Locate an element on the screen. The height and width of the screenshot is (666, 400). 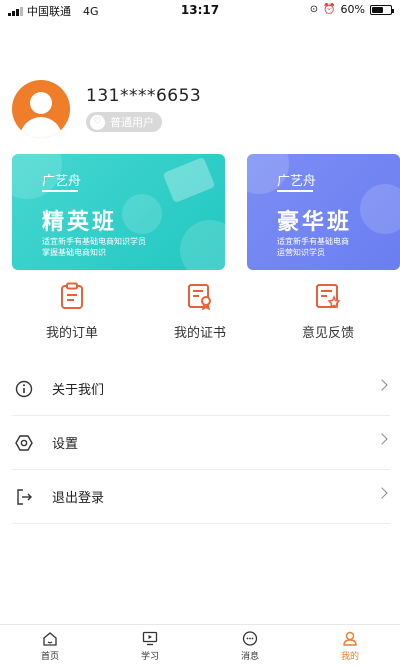
tab-label: 我的 is located at coordinates (349, 657).